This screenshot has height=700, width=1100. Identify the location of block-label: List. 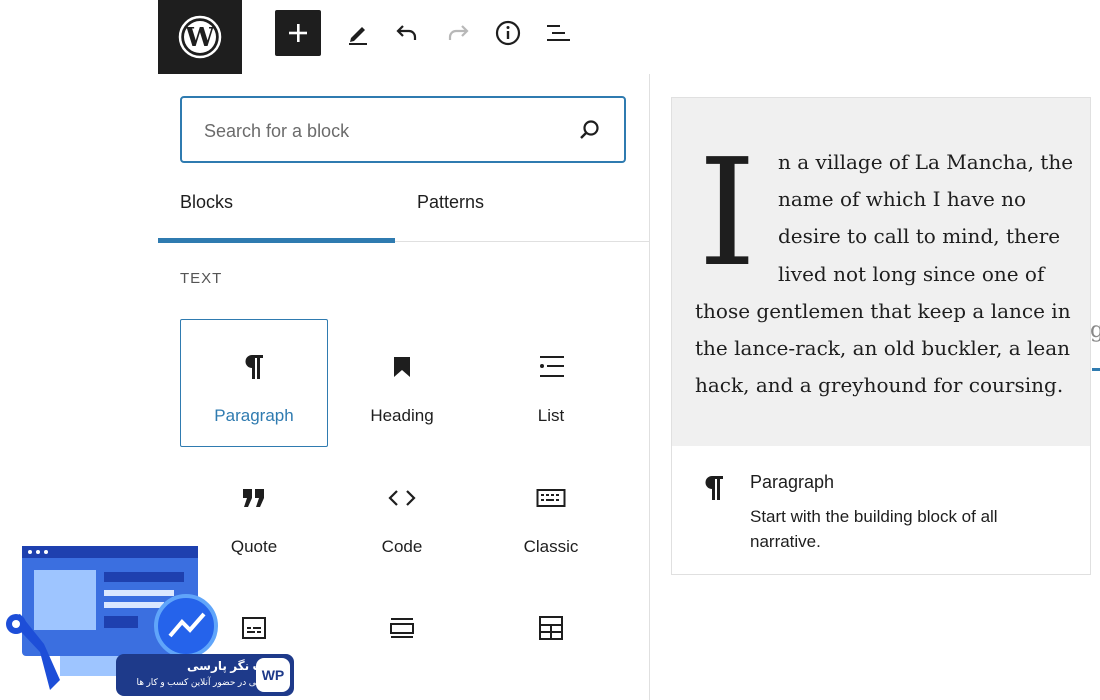
(551, 415).